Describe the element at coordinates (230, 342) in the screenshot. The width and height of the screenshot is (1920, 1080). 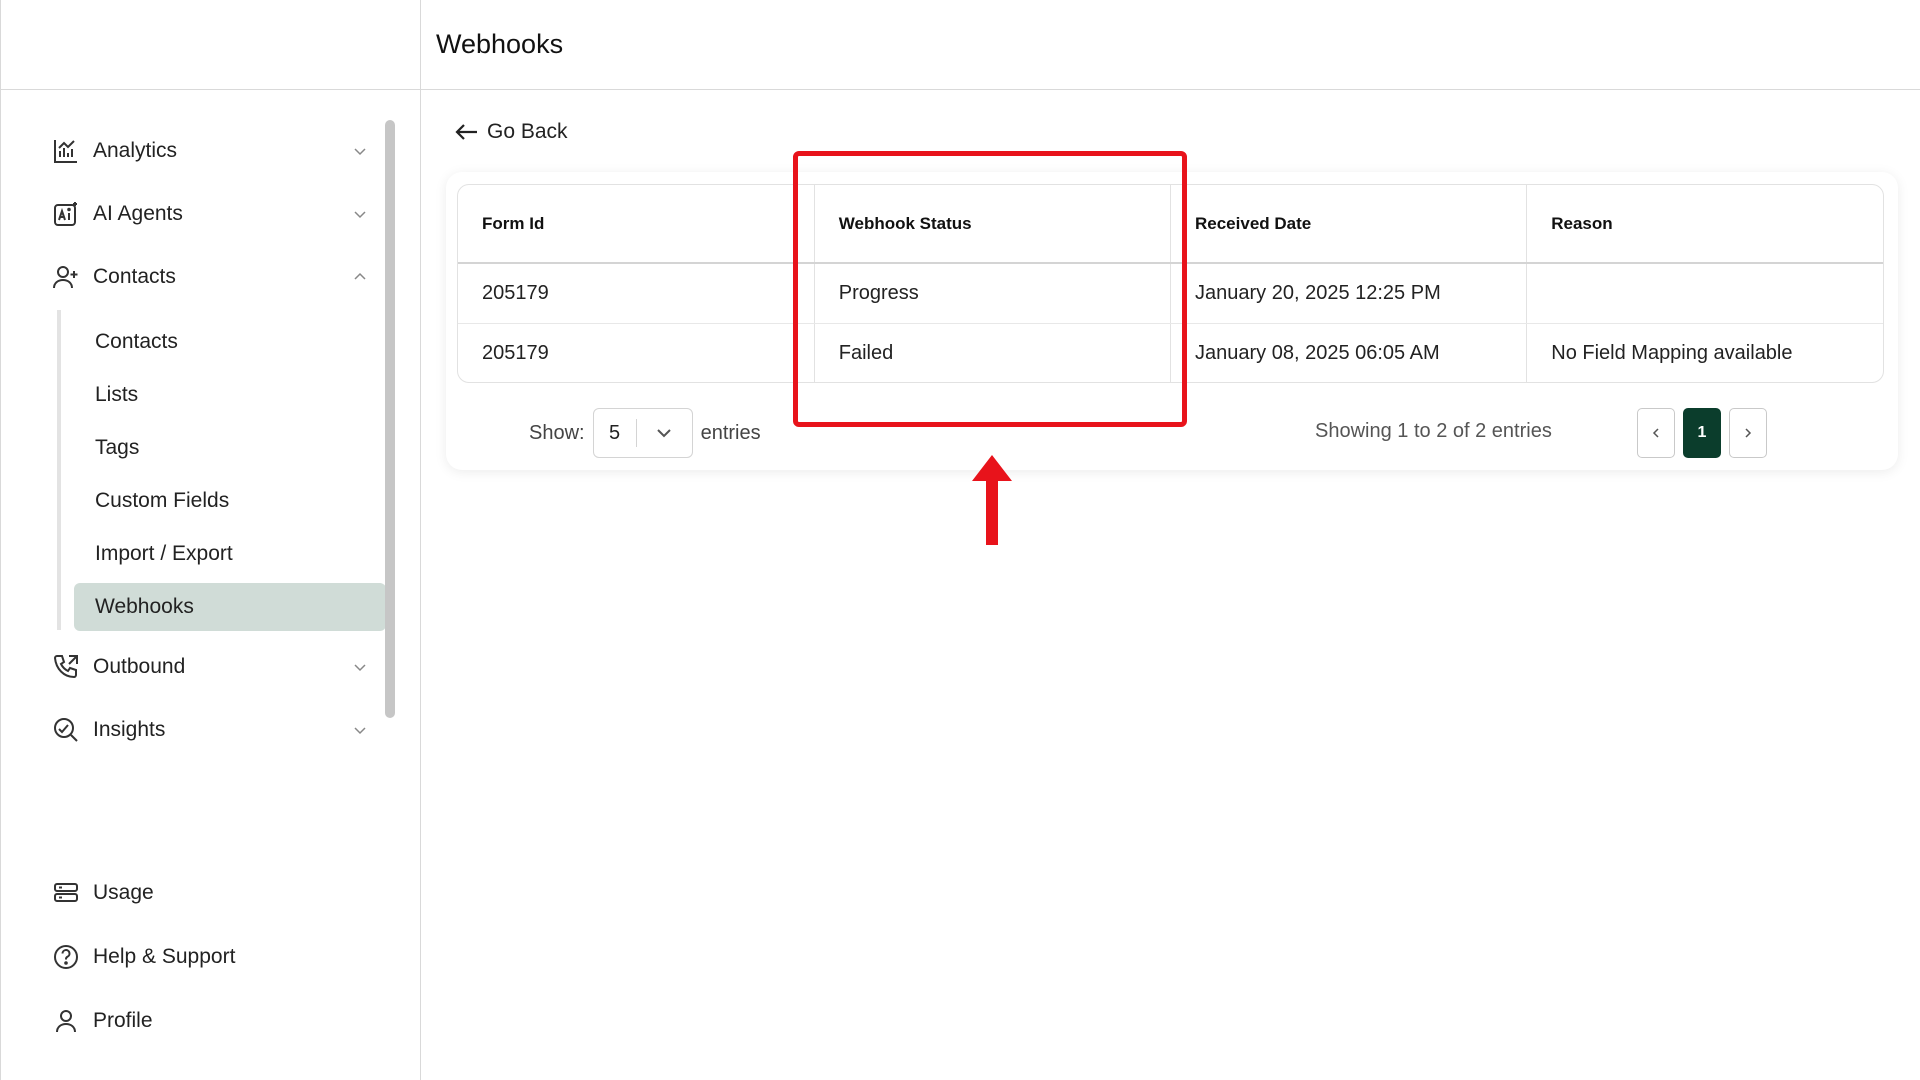
I see `sidebar-subitem-contacts: Contacts` at that location.